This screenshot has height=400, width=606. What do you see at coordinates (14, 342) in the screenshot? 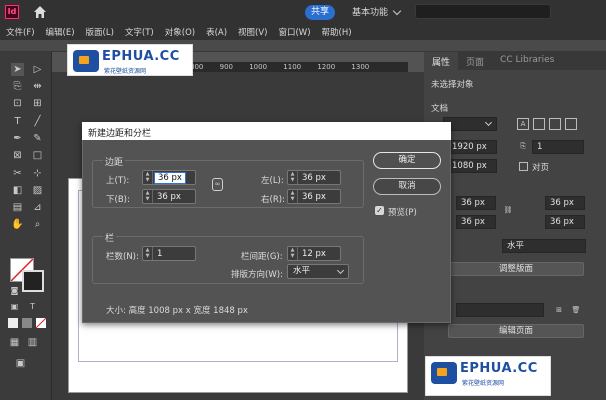
I see `normal-view-icon: ▦` at bounding box center [14, 342].